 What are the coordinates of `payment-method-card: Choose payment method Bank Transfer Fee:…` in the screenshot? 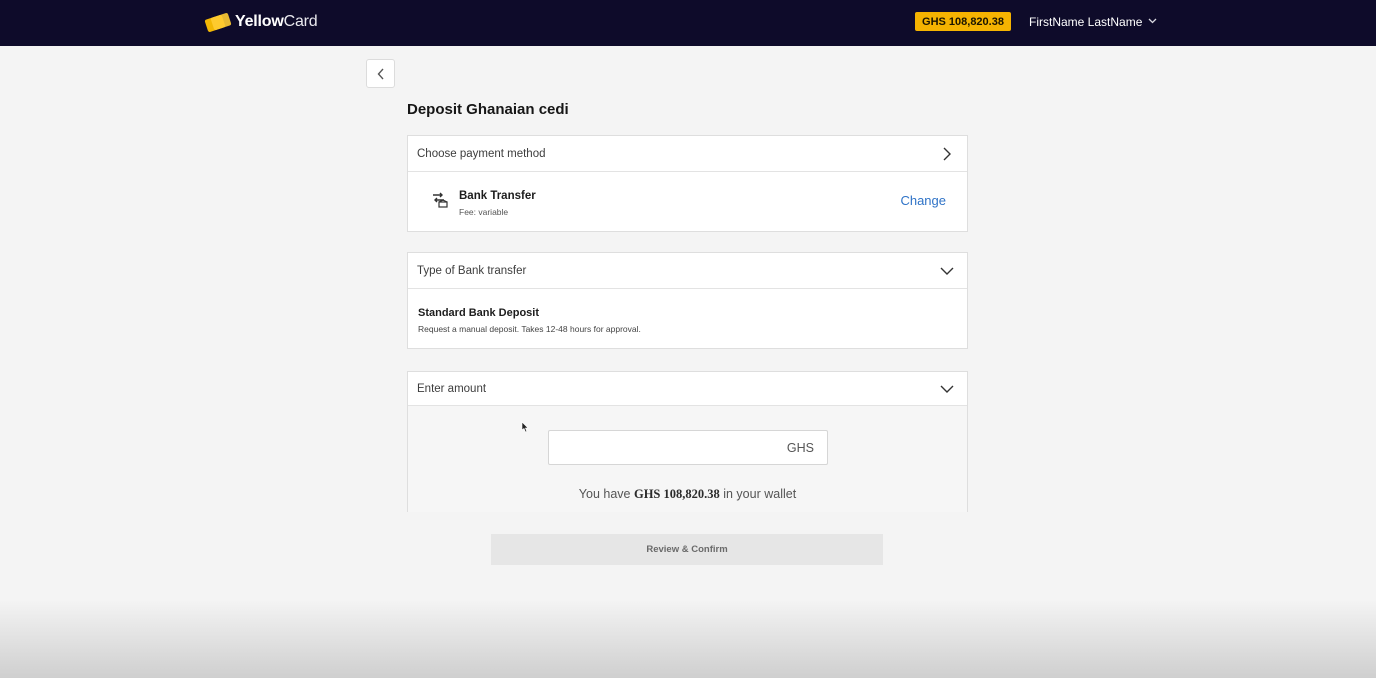 It's located at (687, 183).